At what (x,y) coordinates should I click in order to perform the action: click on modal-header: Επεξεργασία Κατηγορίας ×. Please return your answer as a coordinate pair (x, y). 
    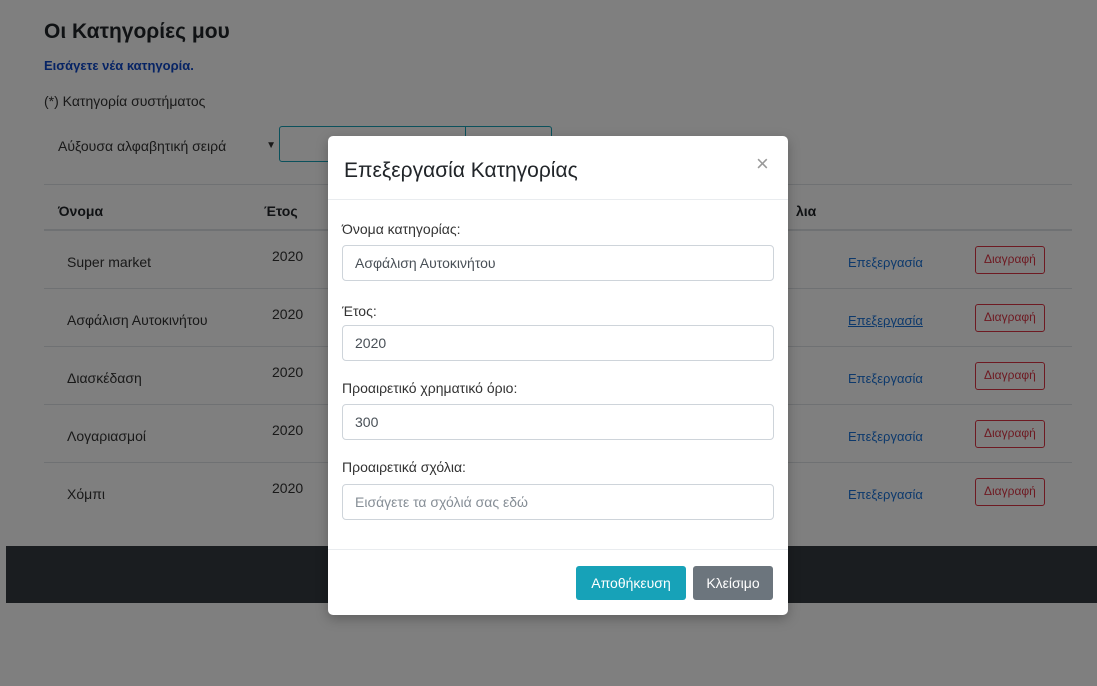
    Looking at the image, I should click on (558, 168).